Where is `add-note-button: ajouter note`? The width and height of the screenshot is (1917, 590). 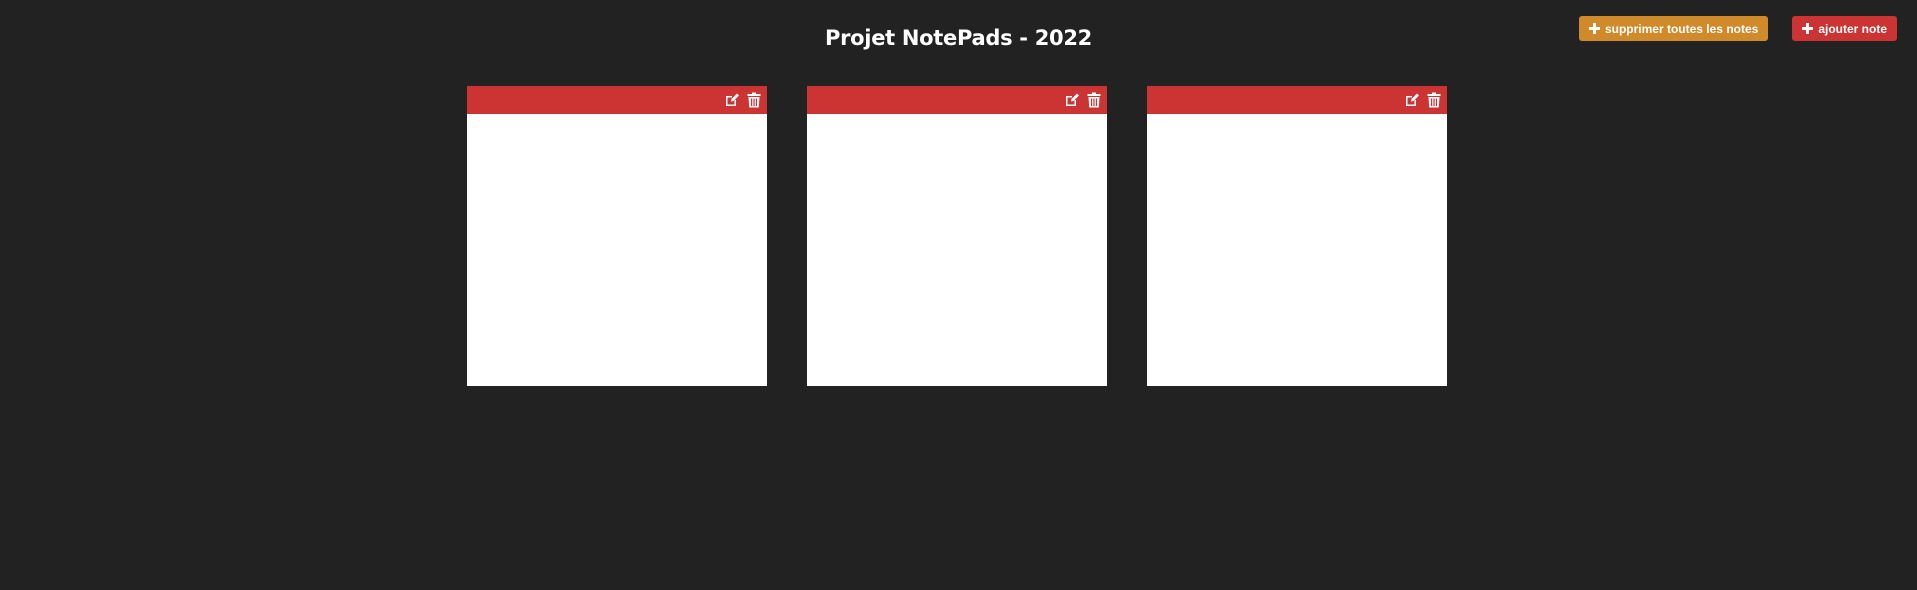 add-note-button: ajouter note is located at coordinates (1844, 28).